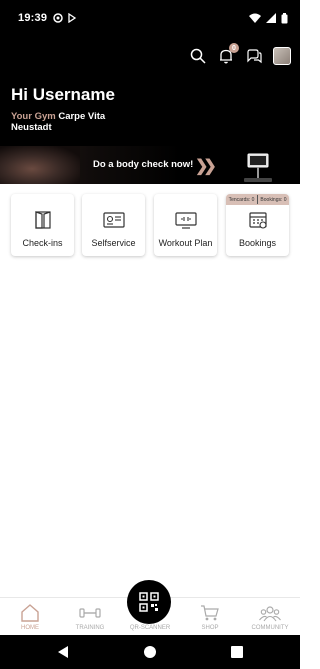  Describe the element at coordinates (155, 122) in the screenshot. I see `gym-info: Your Gym Carpe Vita Neustadt` at that location.